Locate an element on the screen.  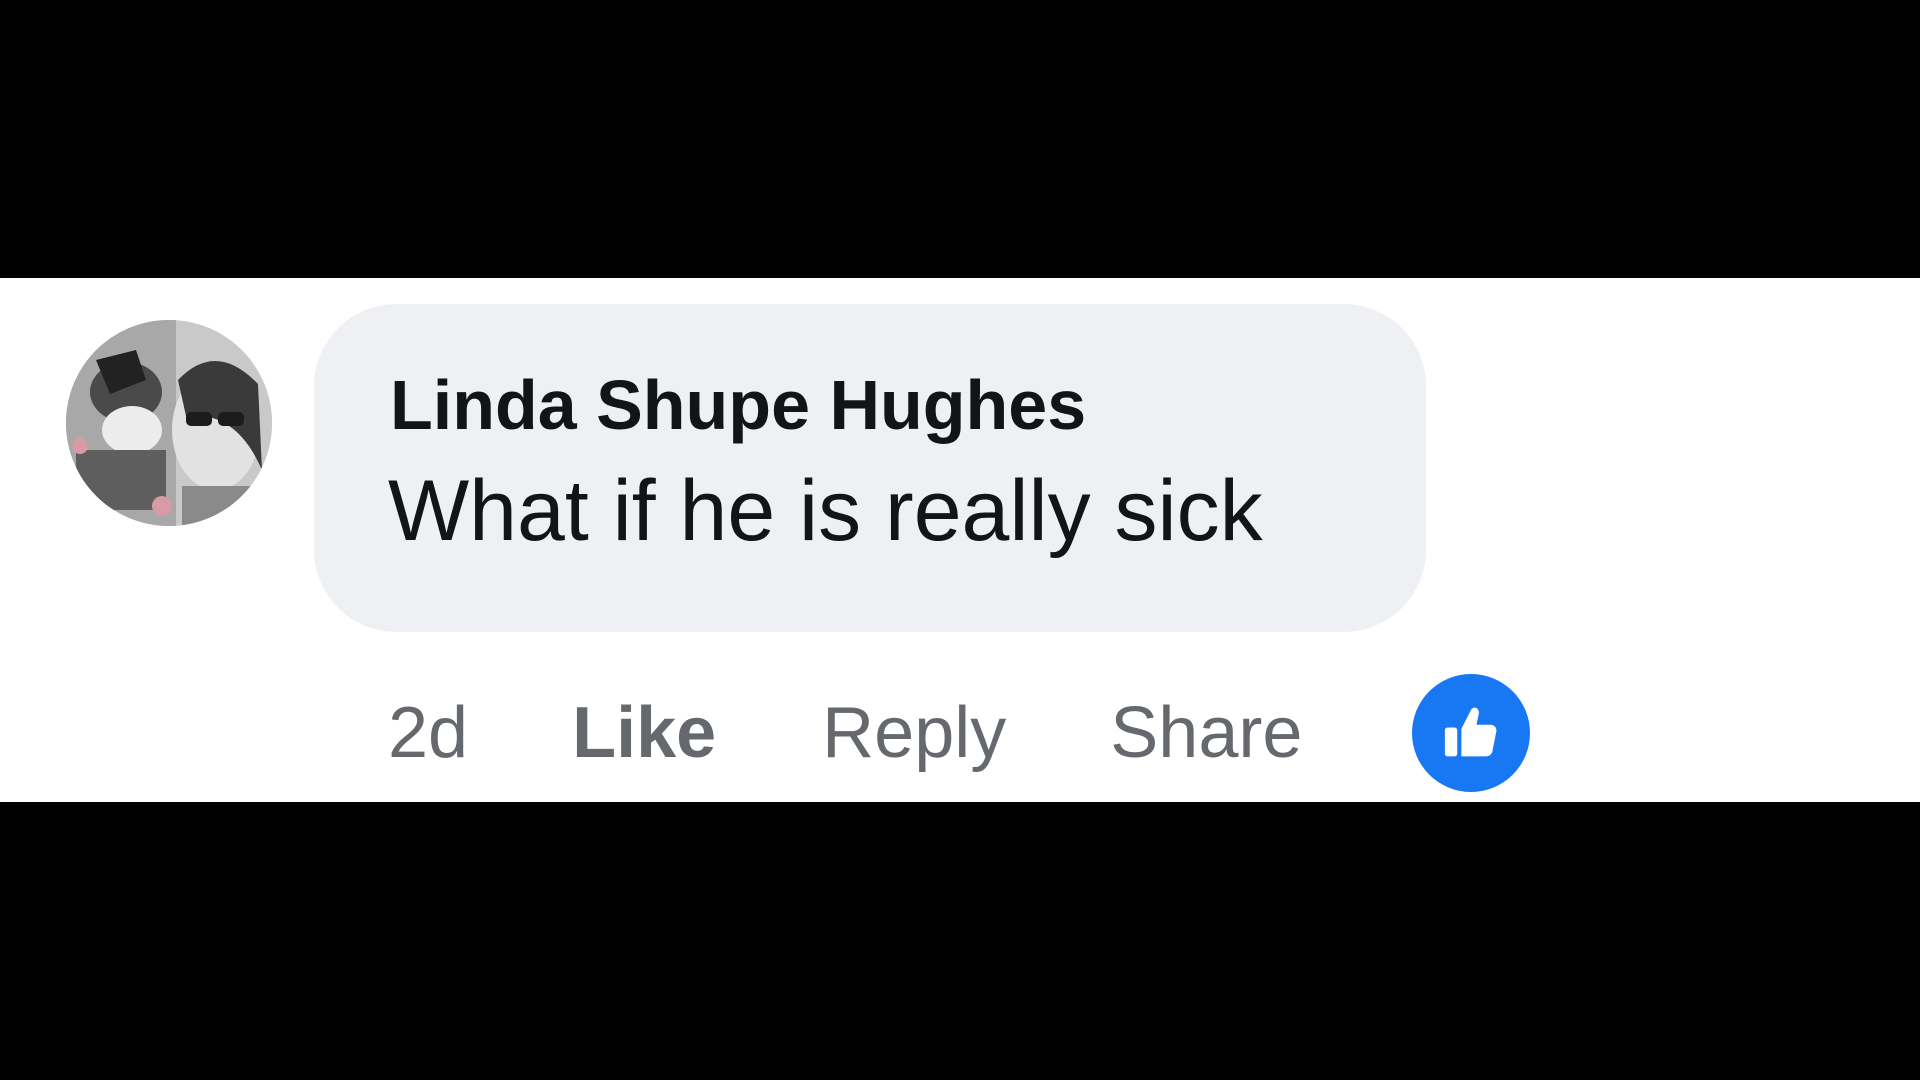
comment-text: What if he is really sick is located at coordinates (825, 511).